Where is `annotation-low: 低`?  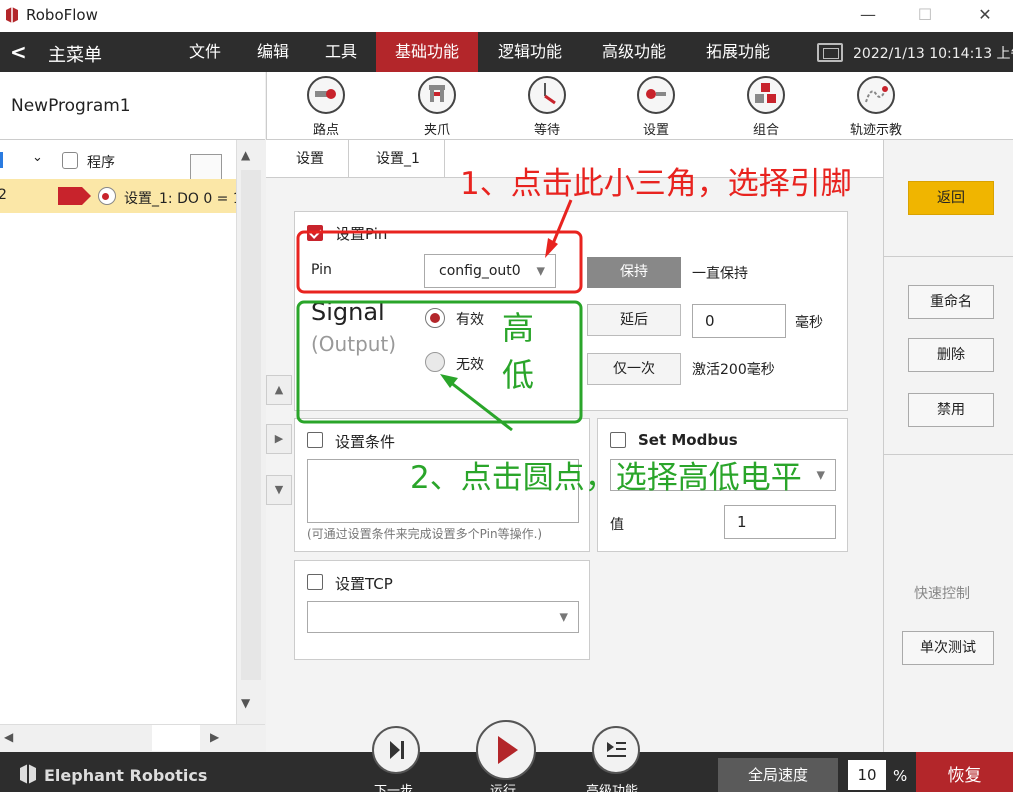
annotation-low: 低 is located at coordinates (518, 375).